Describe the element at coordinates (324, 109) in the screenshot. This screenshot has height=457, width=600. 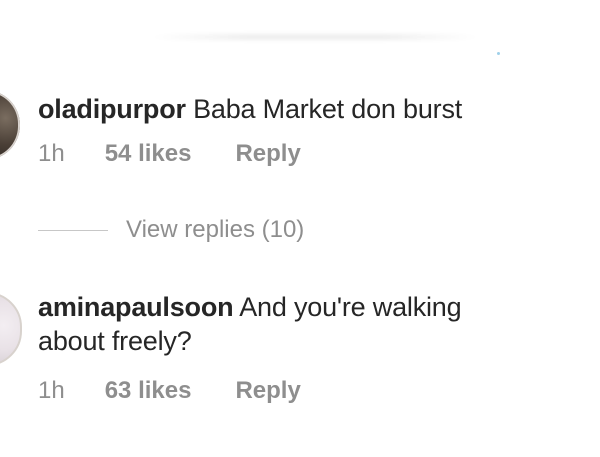
I see `comment-body: Baba Market don burst` at that location.